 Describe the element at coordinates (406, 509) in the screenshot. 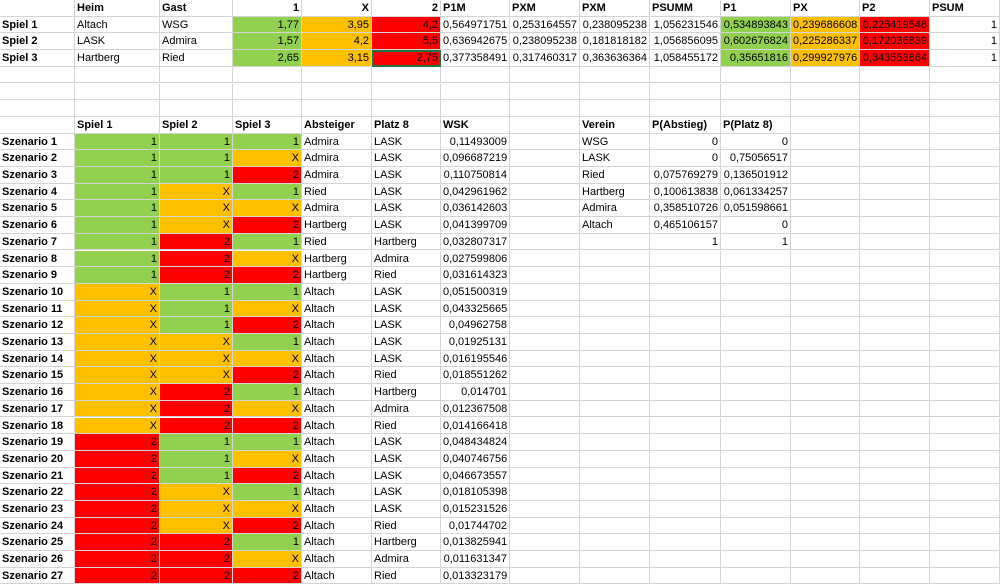

I see `cell-r31-c6: LASK` at that location.